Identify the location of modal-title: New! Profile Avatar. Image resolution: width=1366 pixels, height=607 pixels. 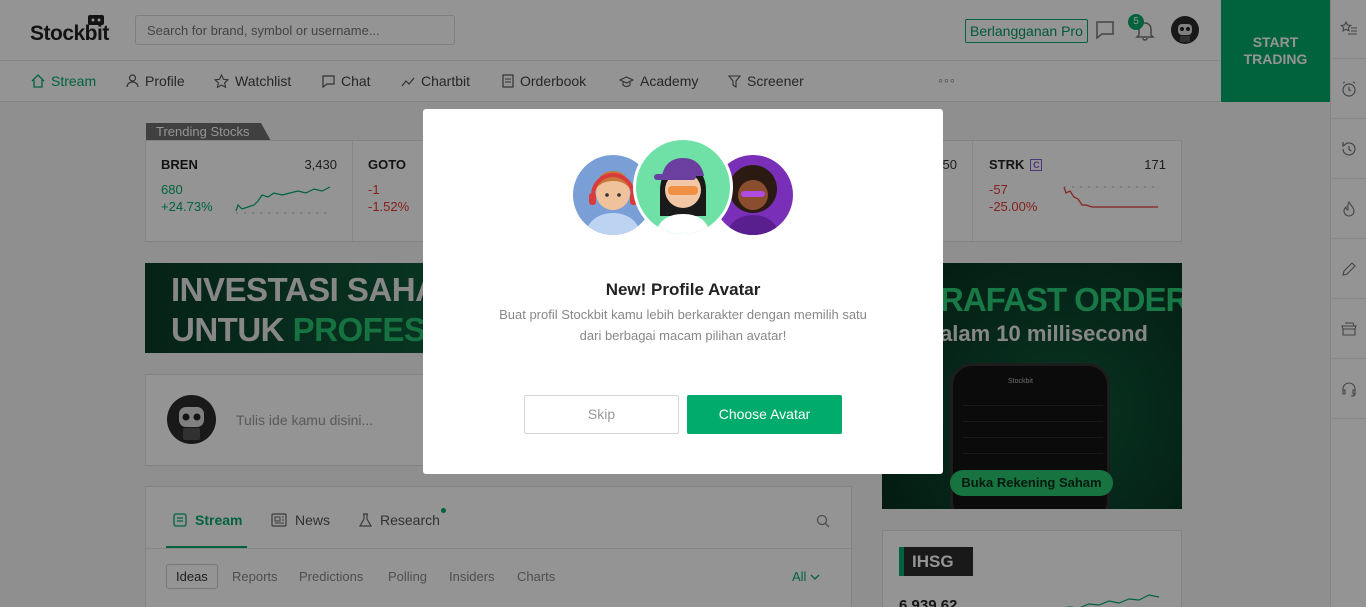
(683, 289).